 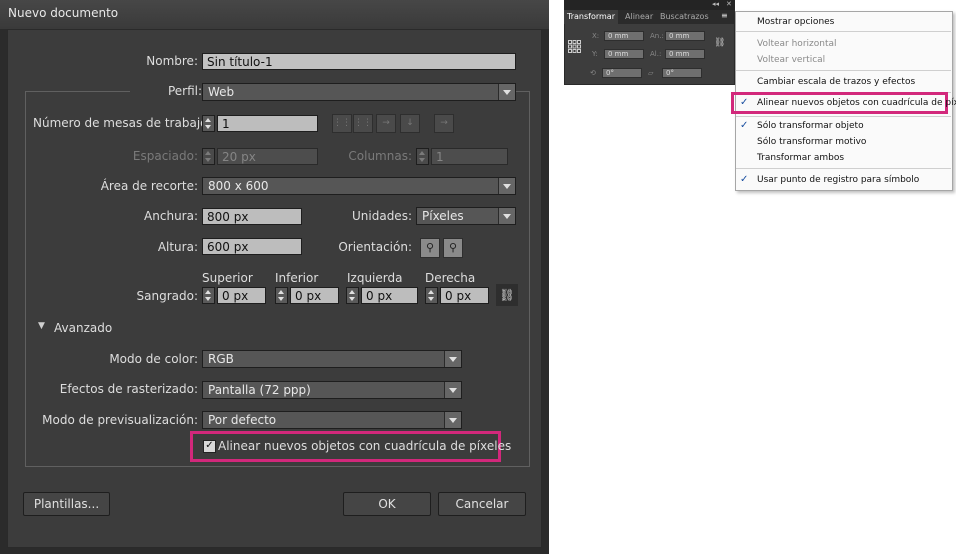 I want to click on menu-item-transform-both: Transformar ambos, so click(x=800, y=158).